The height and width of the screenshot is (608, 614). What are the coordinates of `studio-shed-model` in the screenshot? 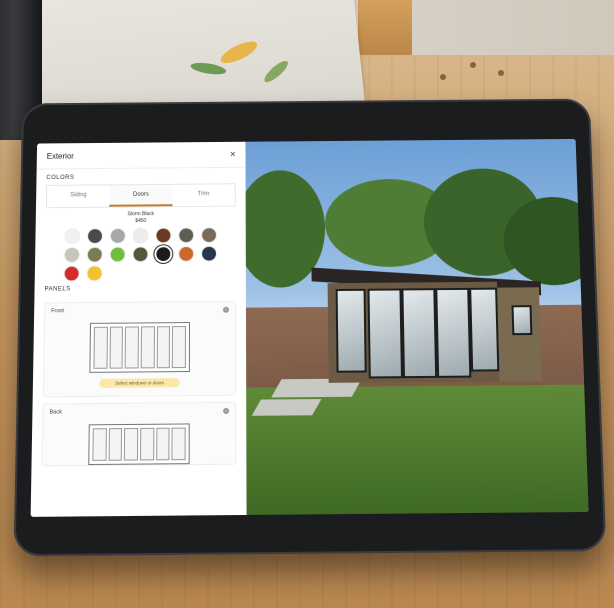 It's located at (426, 326).